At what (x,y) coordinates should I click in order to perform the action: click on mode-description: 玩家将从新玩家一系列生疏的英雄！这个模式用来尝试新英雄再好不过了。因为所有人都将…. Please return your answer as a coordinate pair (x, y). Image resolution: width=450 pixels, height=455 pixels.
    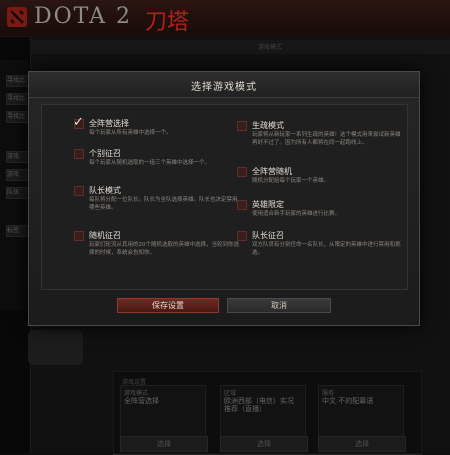
    Looking at the image, I should click on (326, 139).